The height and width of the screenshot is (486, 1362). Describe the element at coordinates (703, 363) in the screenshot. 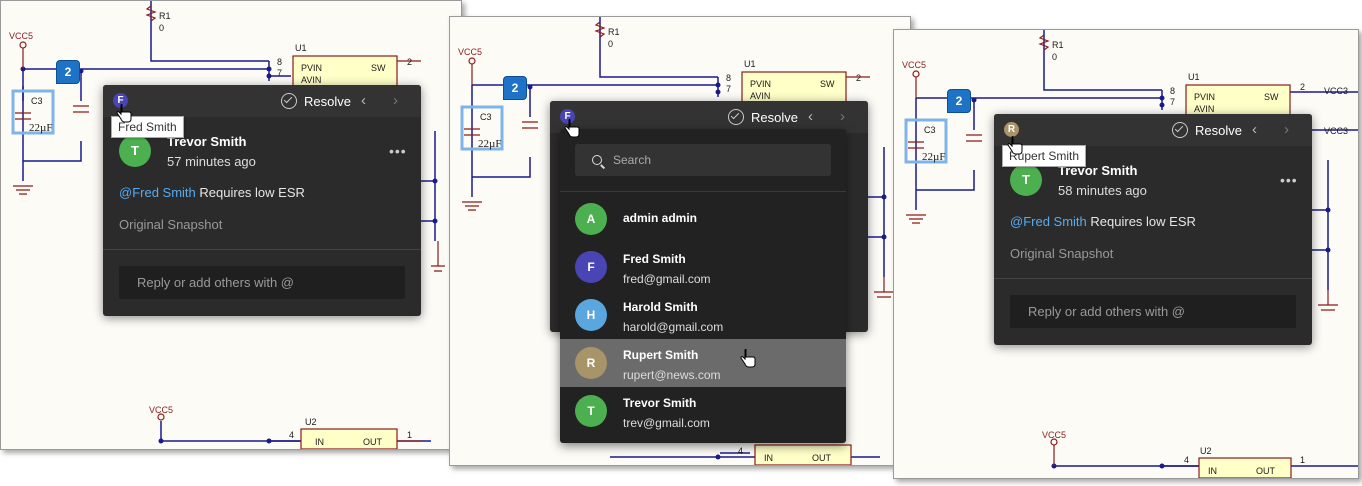

I see `user-option-rupert: R Rupert Smith rupert@news.com` at that location.